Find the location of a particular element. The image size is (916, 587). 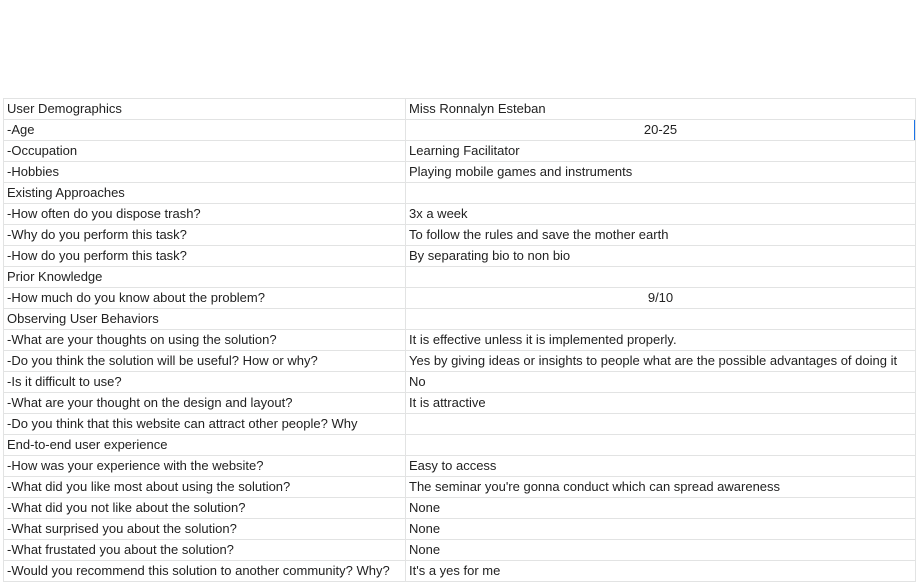

table-row: -Is it difficult to use? No is located at coordinates (459, 382).